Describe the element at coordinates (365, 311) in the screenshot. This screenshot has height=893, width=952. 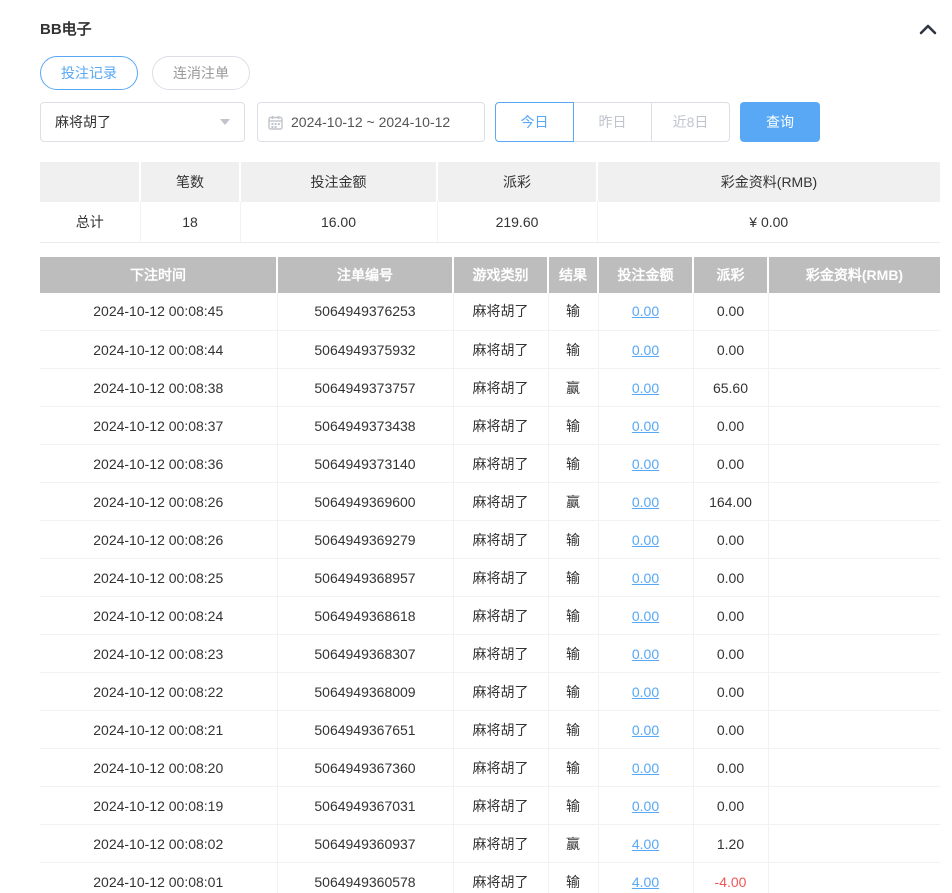
I see `cell-id: 5064949376253` at that location.